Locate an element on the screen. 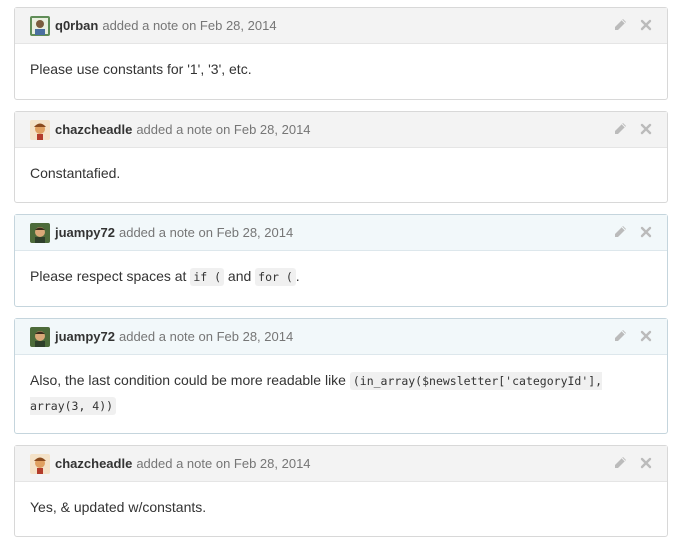  inline-code: for ( is located at coordinates (275, 277).